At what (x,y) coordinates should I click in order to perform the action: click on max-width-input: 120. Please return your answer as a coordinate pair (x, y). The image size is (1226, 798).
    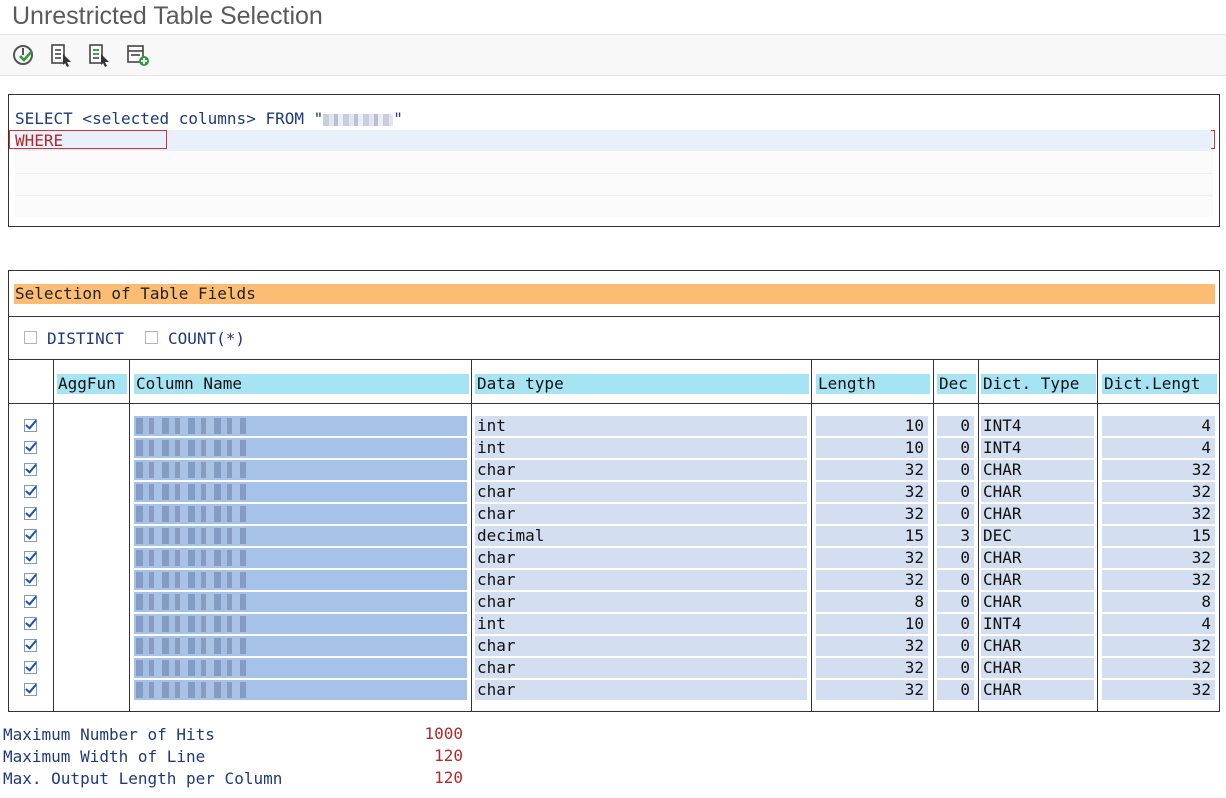
    Looking at the image, I should click on (404, 755).